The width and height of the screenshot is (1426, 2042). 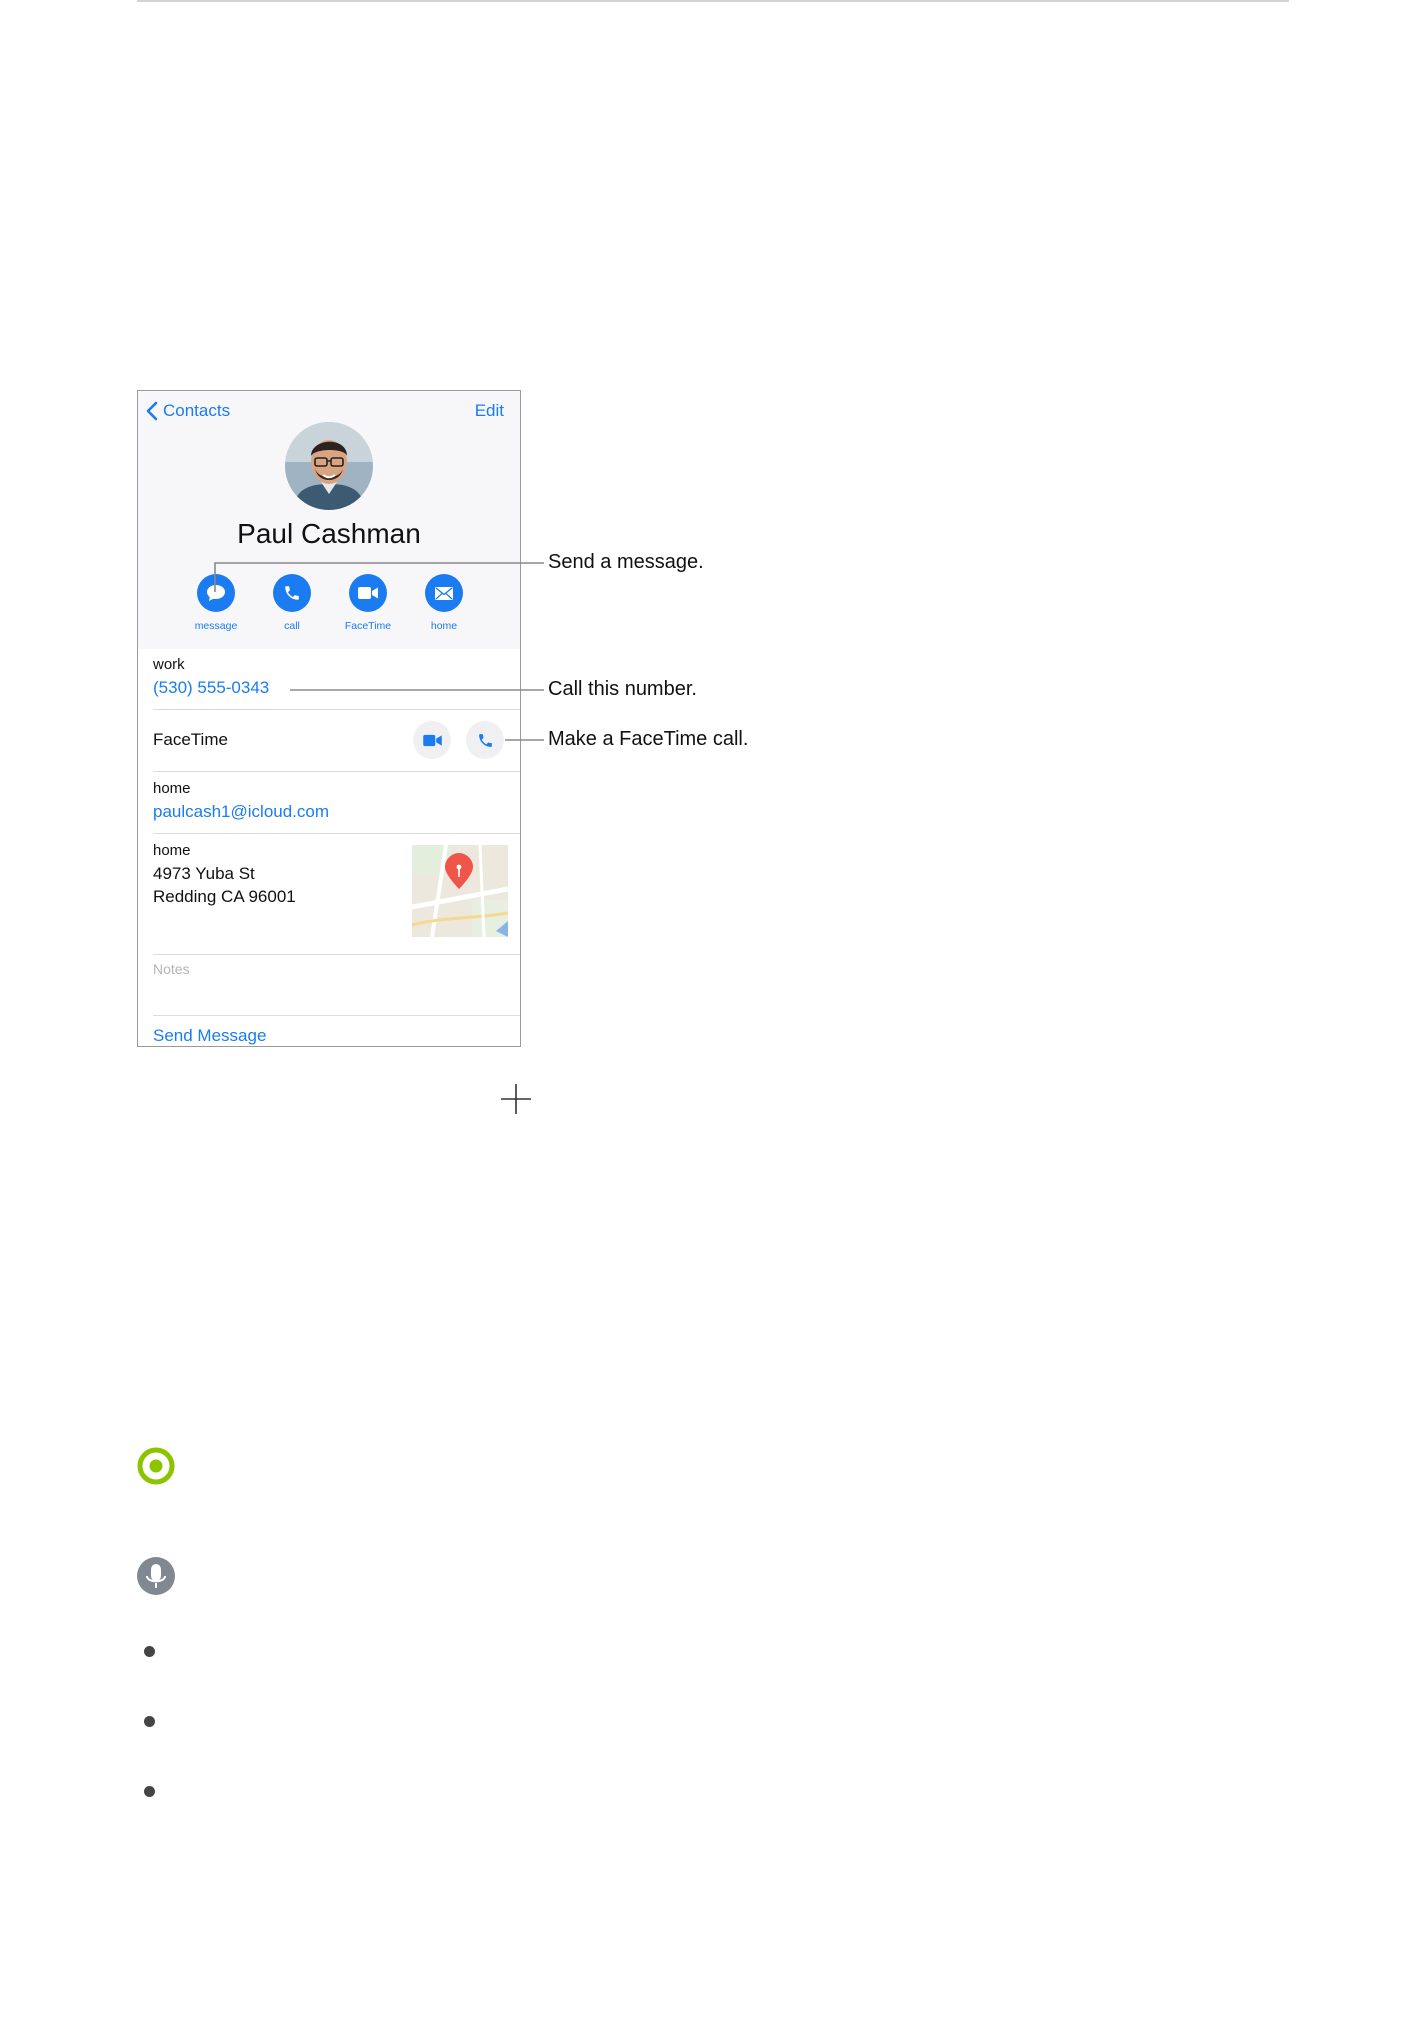 What do you see at coordinates (156, 1576) in the screenshot?
I see `siri-microphone-icon` at bounding box center [156, 1576].